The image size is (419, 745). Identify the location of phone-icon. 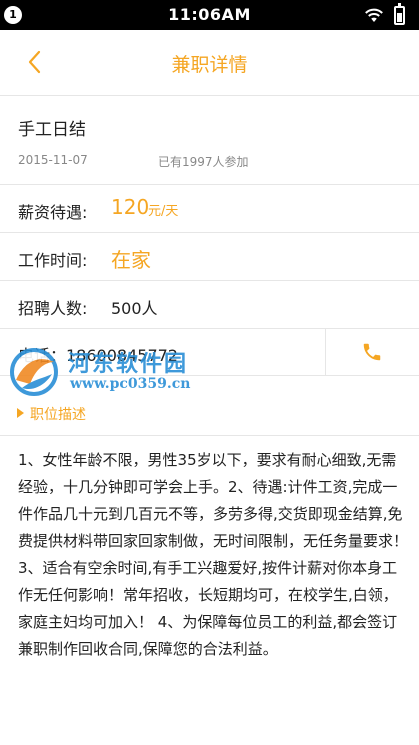
(372, 352).